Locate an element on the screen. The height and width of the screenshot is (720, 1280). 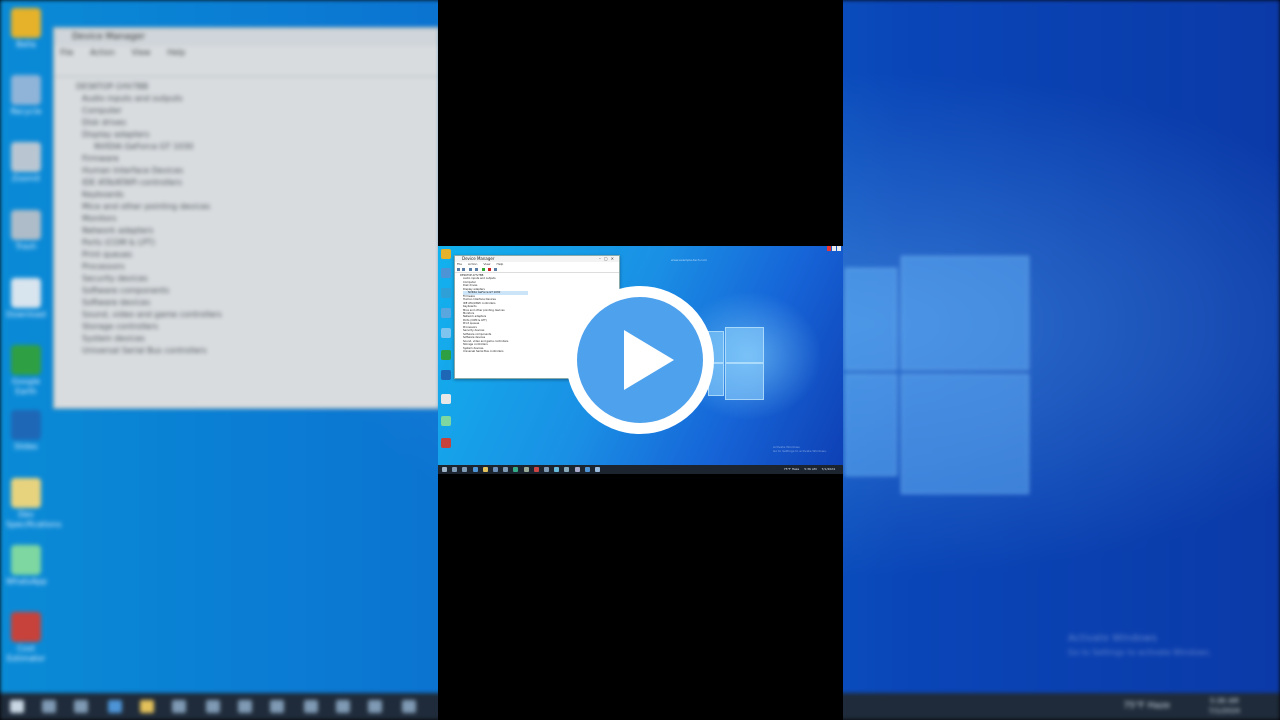
tree-device-item: NVIDIA GeForce GT 1030 is located at coordinates (260, 147).